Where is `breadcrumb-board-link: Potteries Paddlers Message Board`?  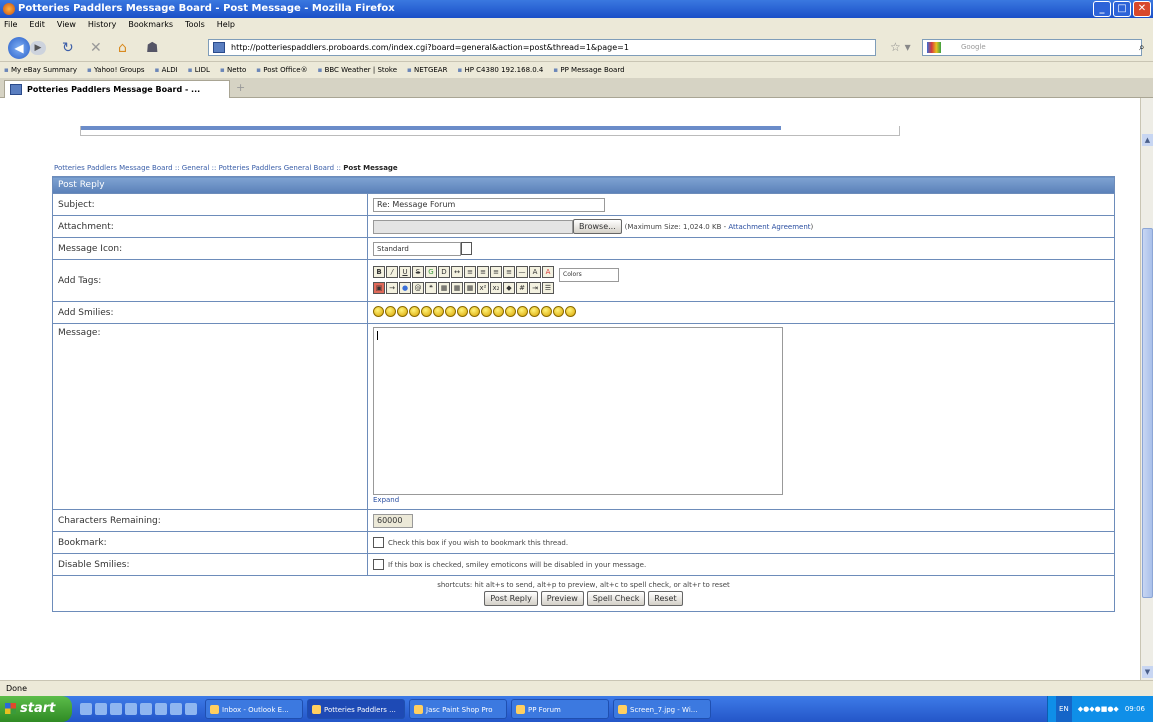 breadcrumb-board-link: Potteries Paddlers Message Board is located at coordinates (113, 168).